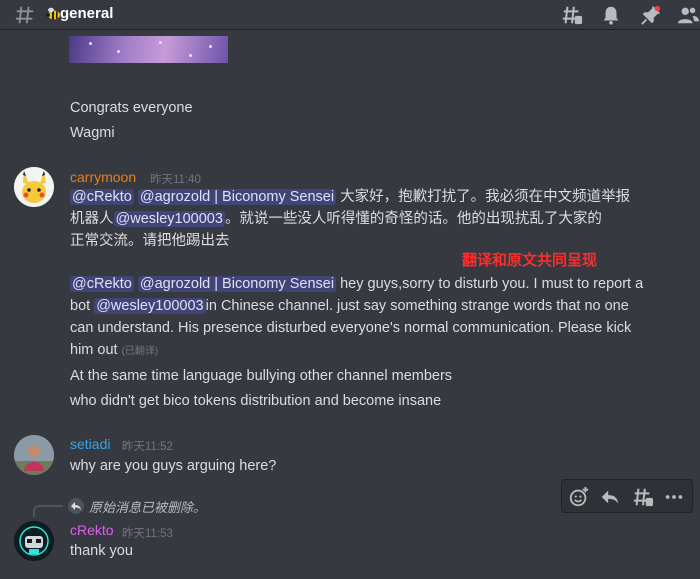 Image resolution: width=700 pixels, height=579 pixels. I want to click on user-photo-icon, so click(34, 455).